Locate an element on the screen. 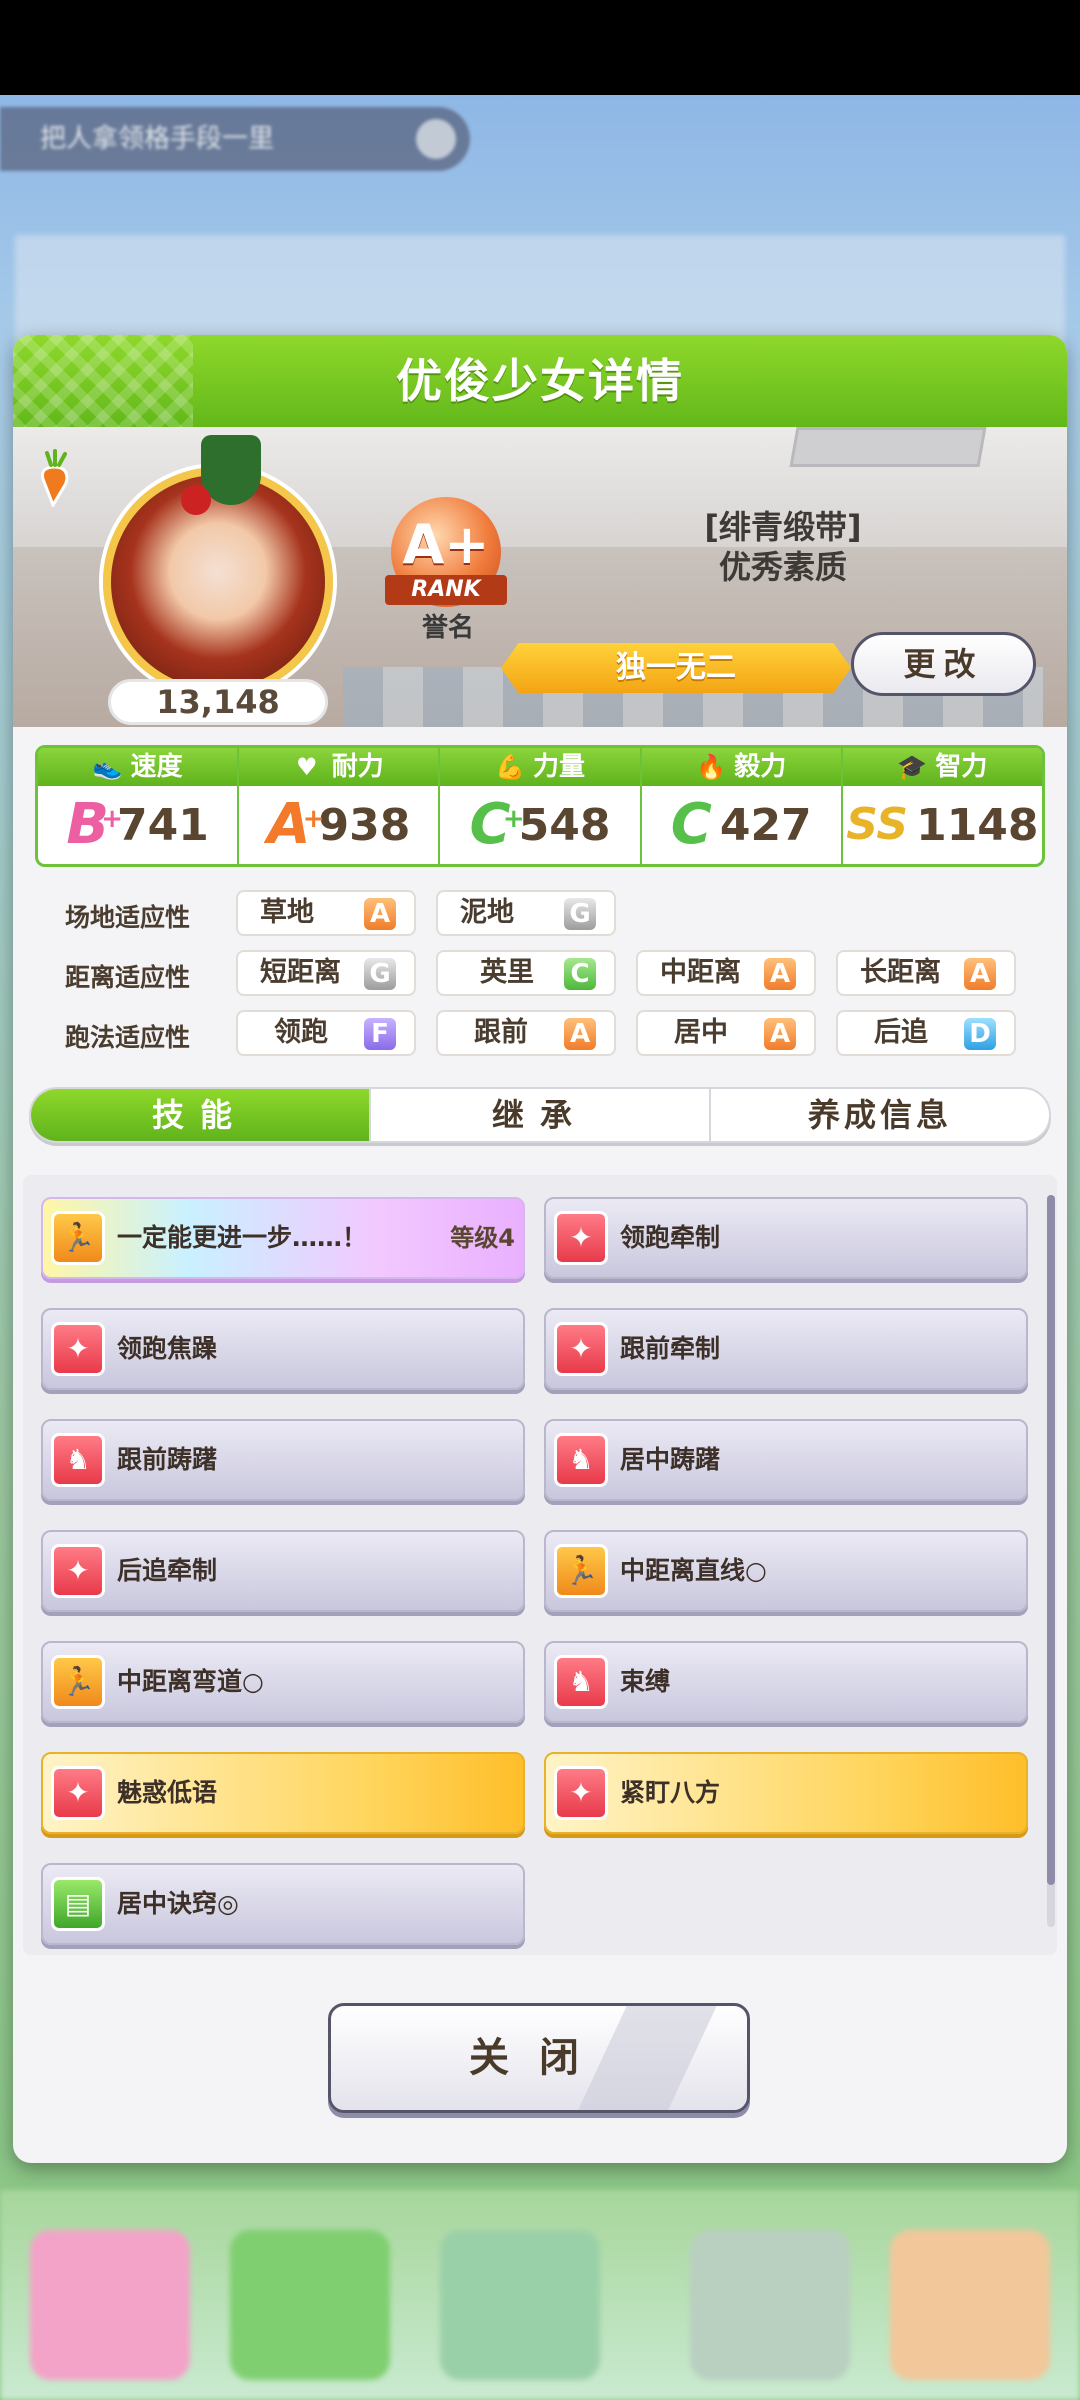 The image size is (1080, 2400). stat-power: 💪 力量 C + 548 is located at coordinates (541, 806).